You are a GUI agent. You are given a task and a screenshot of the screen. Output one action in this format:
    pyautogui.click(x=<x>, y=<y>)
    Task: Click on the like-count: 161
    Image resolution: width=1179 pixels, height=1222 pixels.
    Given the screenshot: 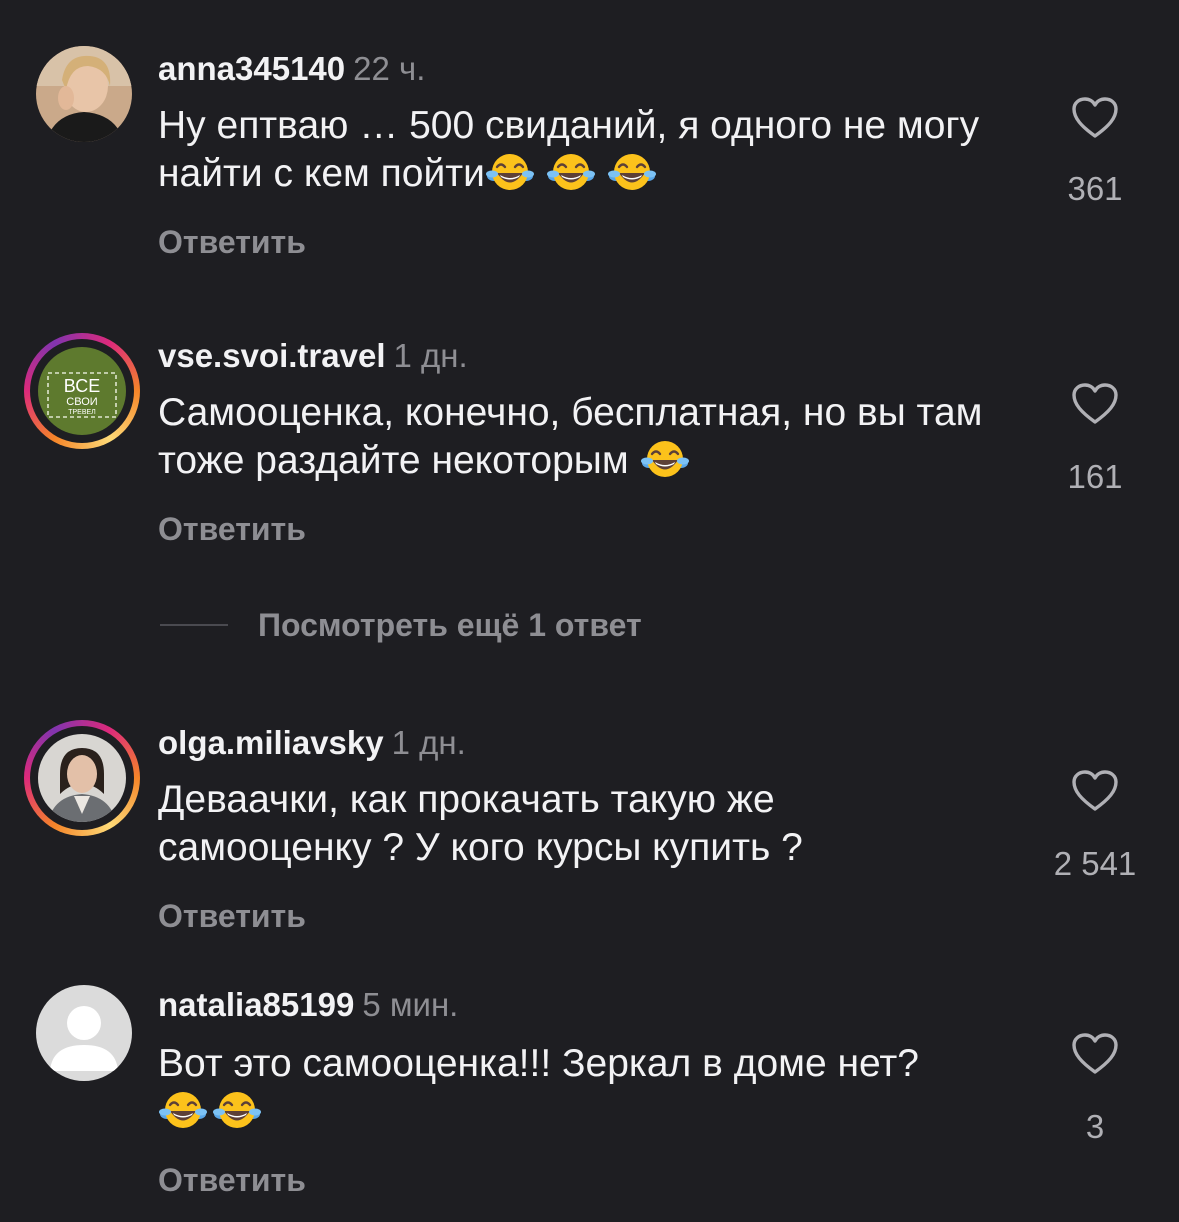 What is the action you would take?
    pyautogui.click(x=1095, y=476)
    